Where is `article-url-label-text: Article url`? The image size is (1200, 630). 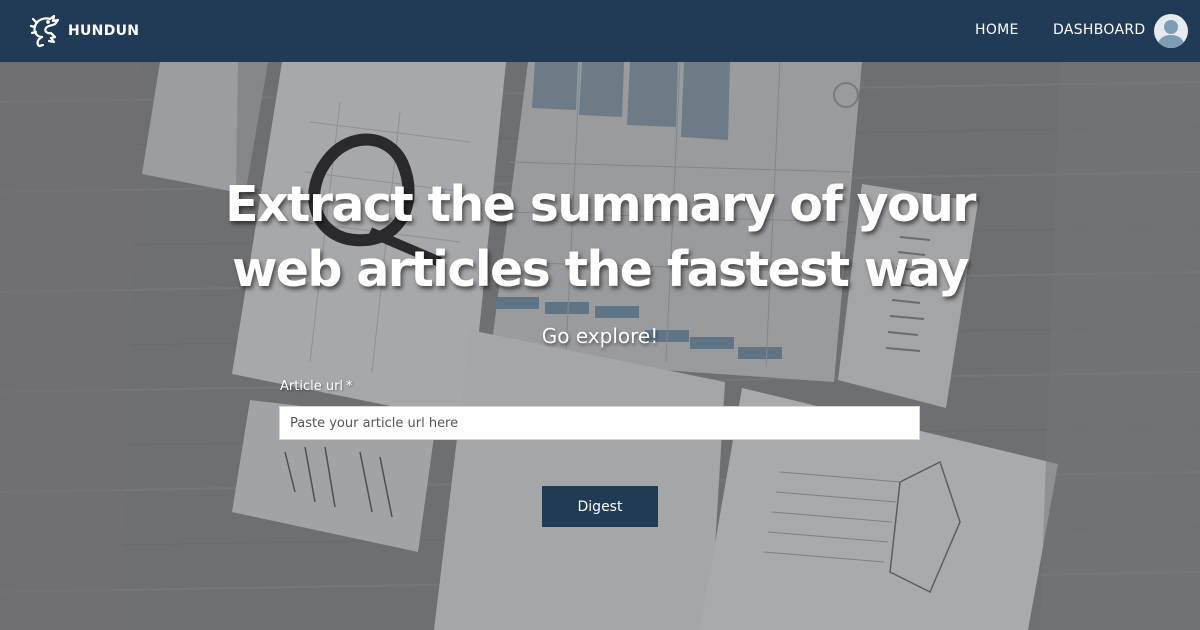
article-url-label-text: Article url is located at coordinates (312, 386).